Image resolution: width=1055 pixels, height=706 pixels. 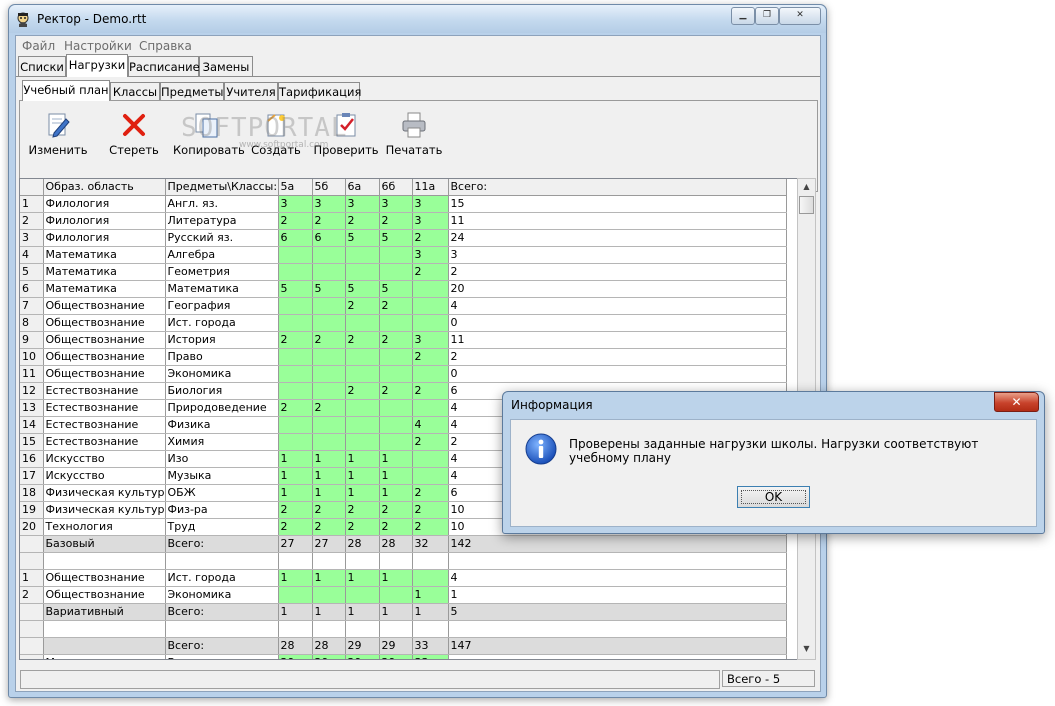 I want to click on menu-settings: Настройки, so click(x=98, y=46).